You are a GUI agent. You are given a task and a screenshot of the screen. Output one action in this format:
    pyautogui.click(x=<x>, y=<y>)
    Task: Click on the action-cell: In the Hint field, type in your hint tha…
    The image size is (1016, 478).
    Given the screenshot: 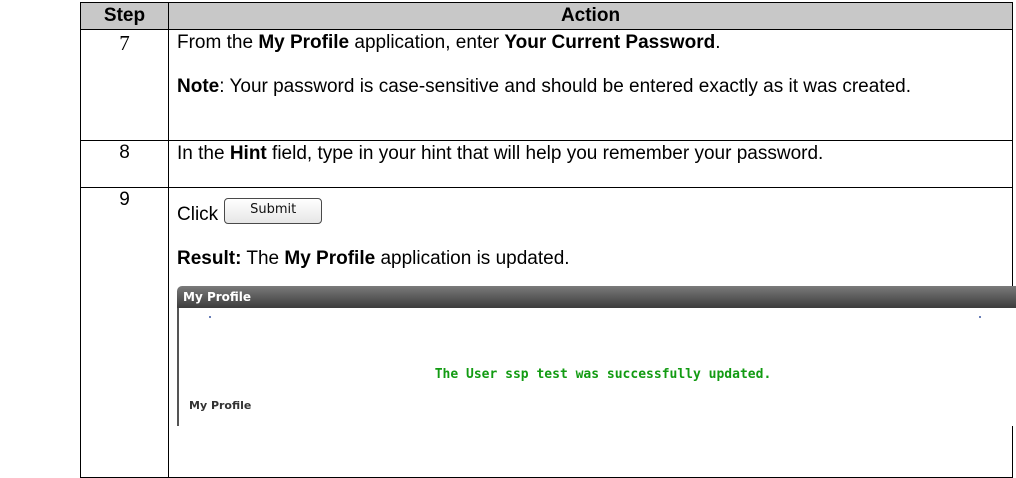 What is the action you would take?
    pyautogui.click(x=590, y=164)
    